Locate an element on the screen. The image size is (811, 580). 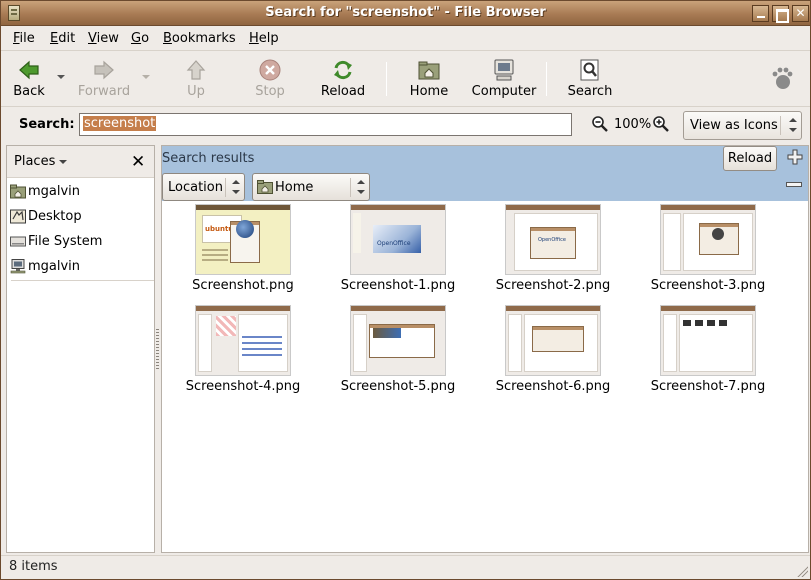
computer-button: Computer is located at coordinates (504, 78).